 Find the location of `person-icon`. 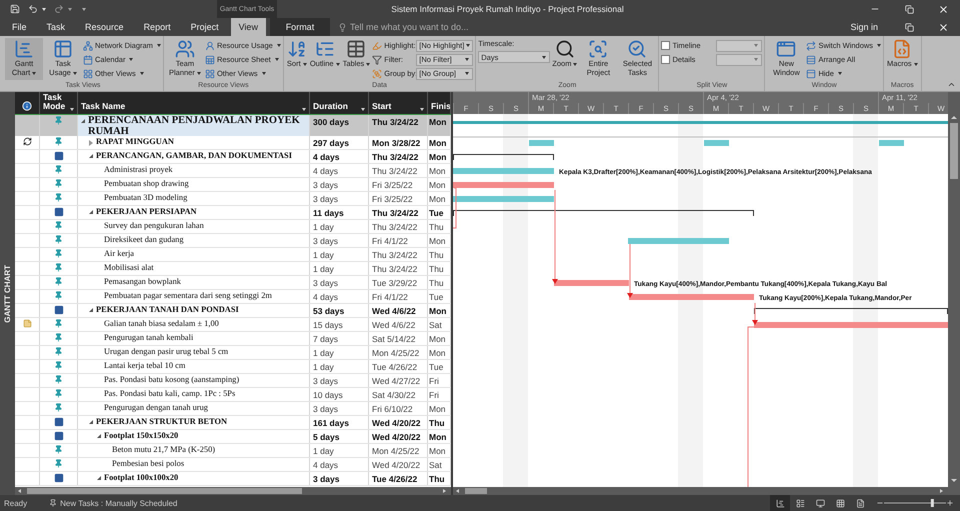

person-icon is located at coordinates (209, 45).